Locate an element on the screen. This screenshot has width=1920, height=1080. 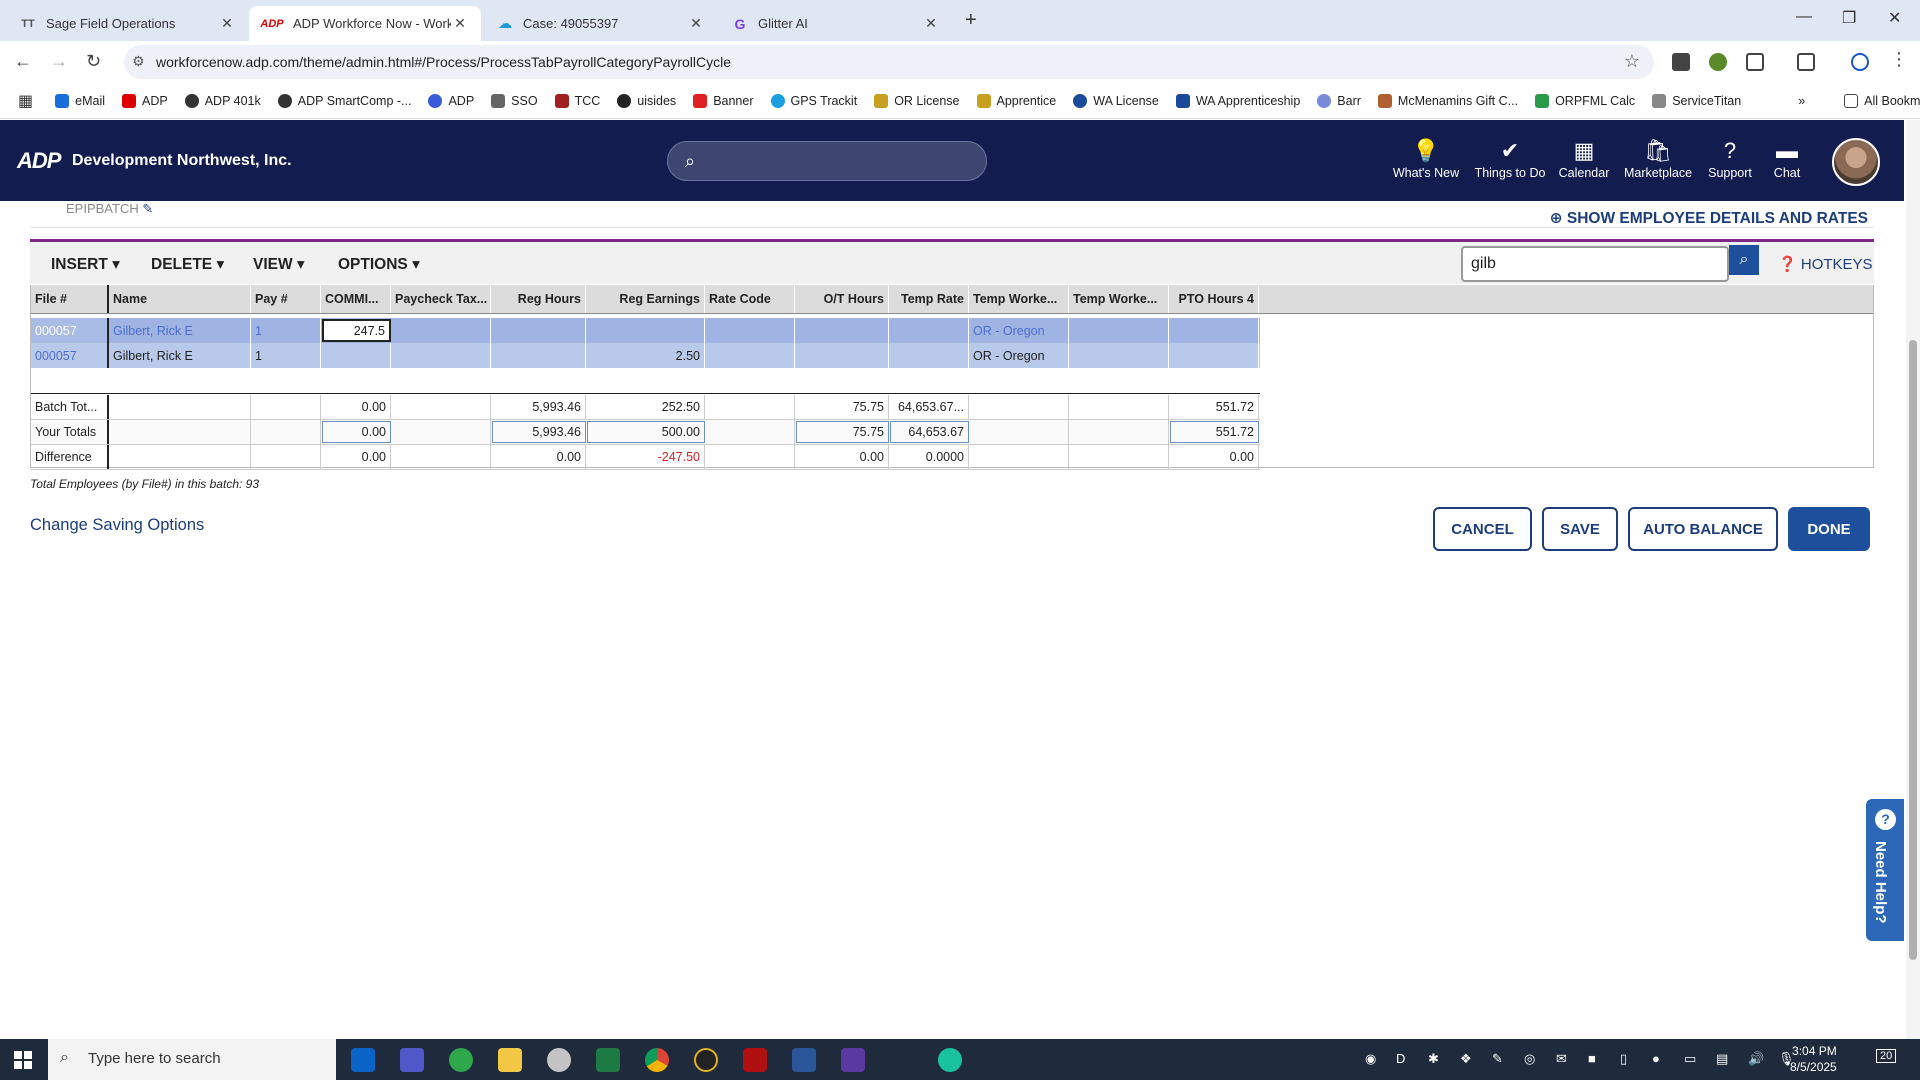
browser-tab-adp: ADP ADP Workforce Now - Worksheet ✕ is located at coordinates (365, 23).